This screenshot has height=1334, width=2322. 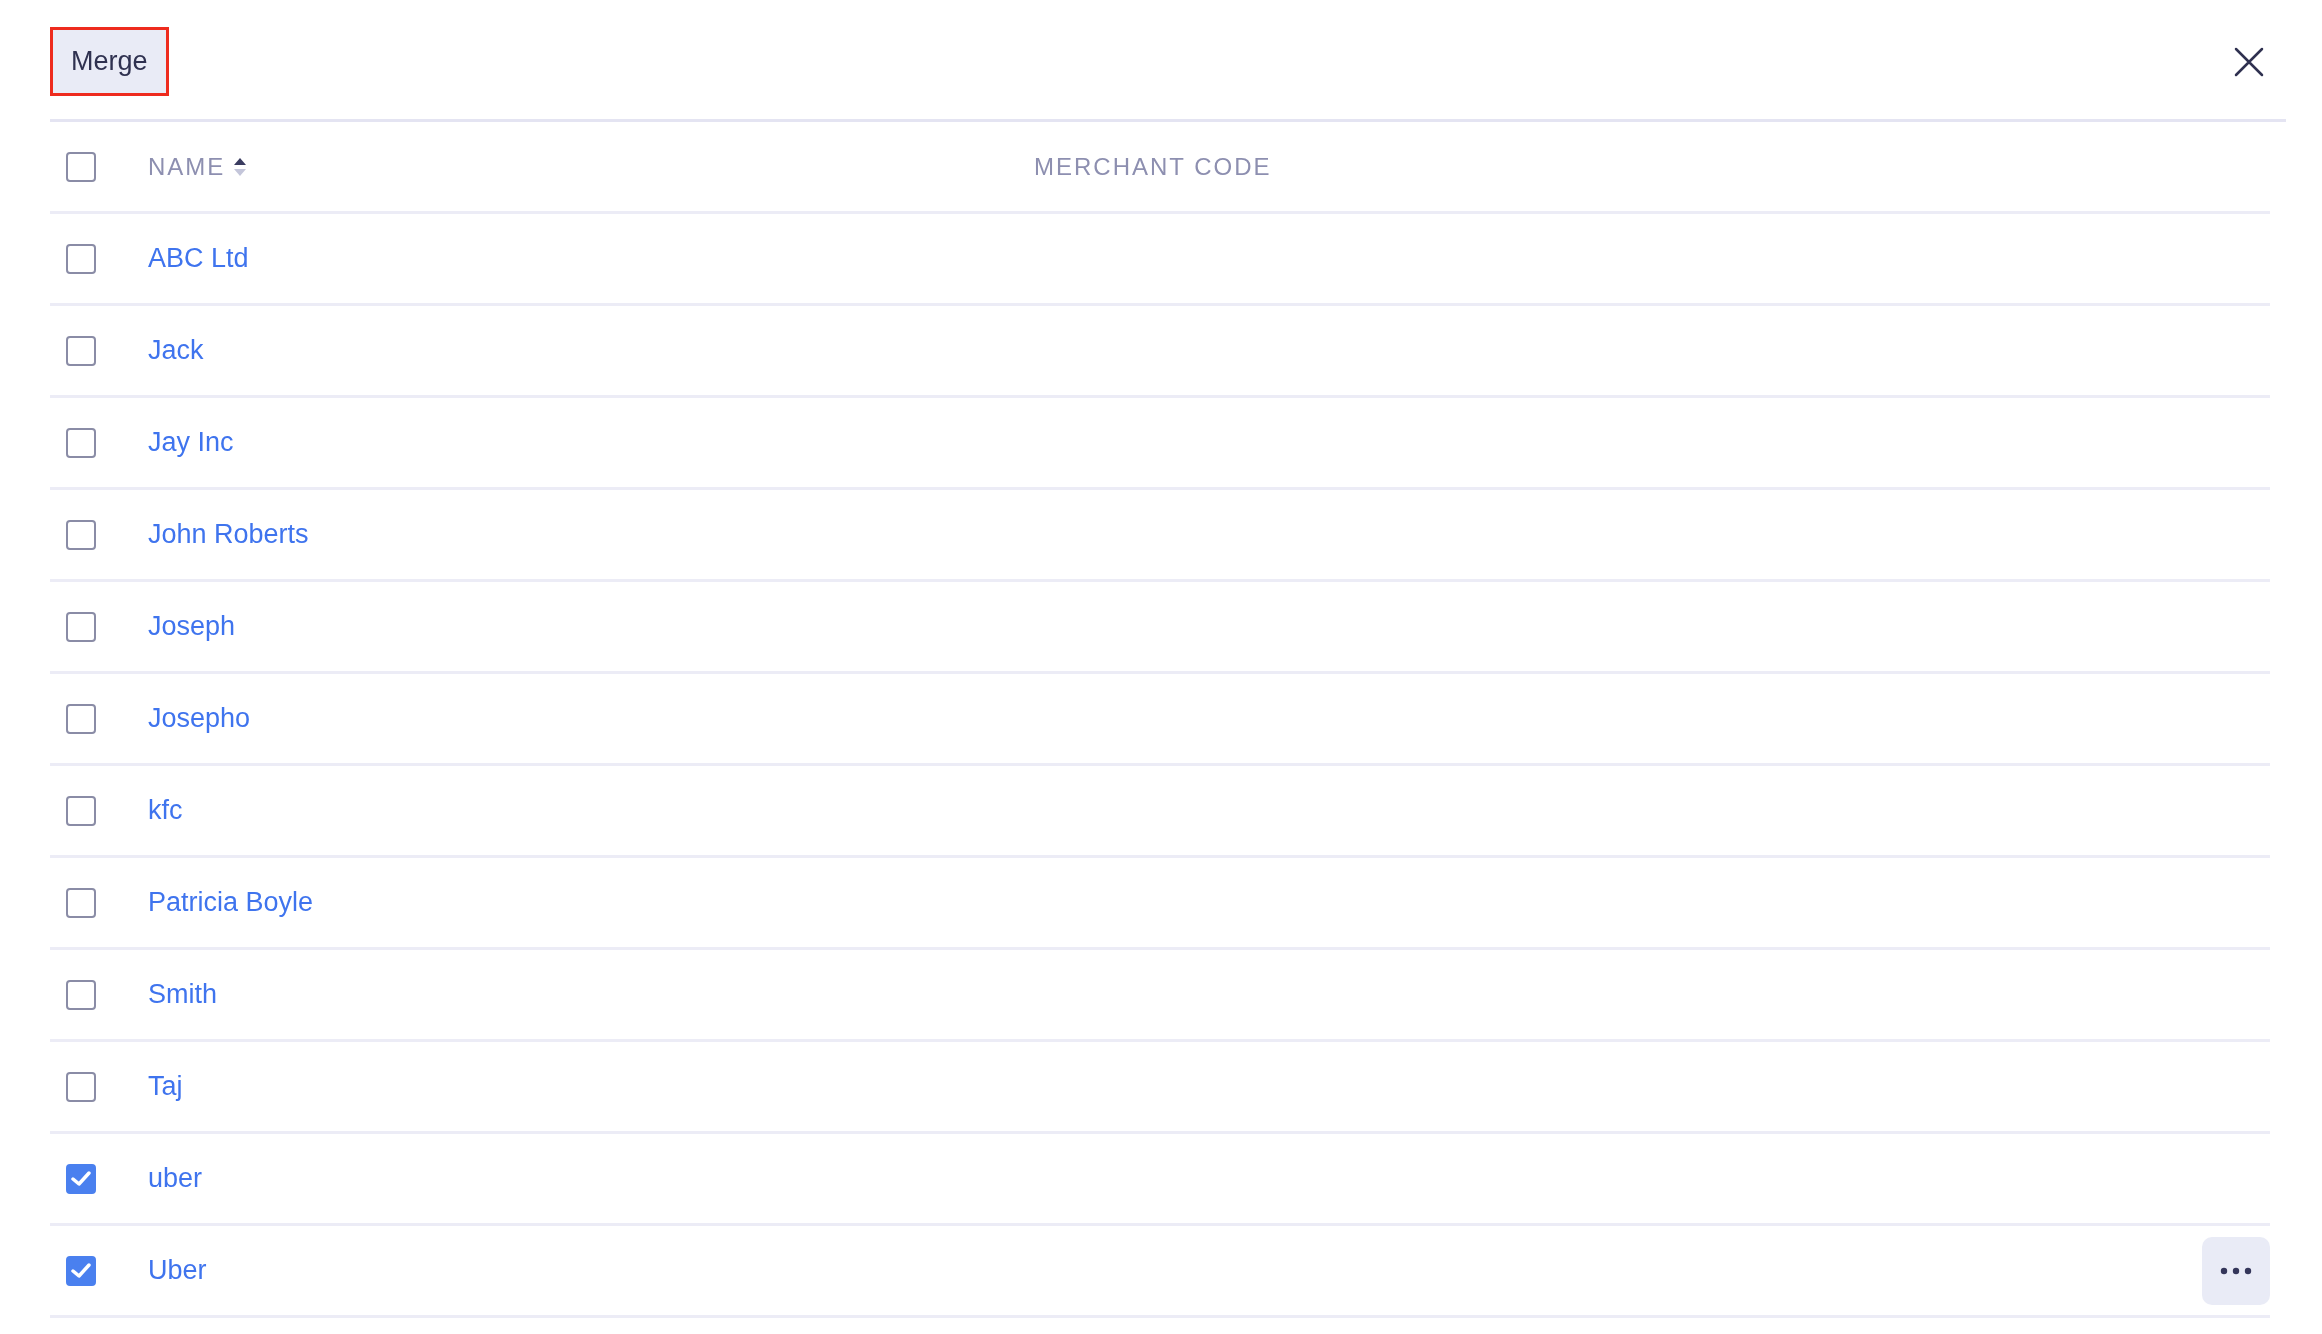 I want to click on column-header: NAME, so click(x=187, y=166).